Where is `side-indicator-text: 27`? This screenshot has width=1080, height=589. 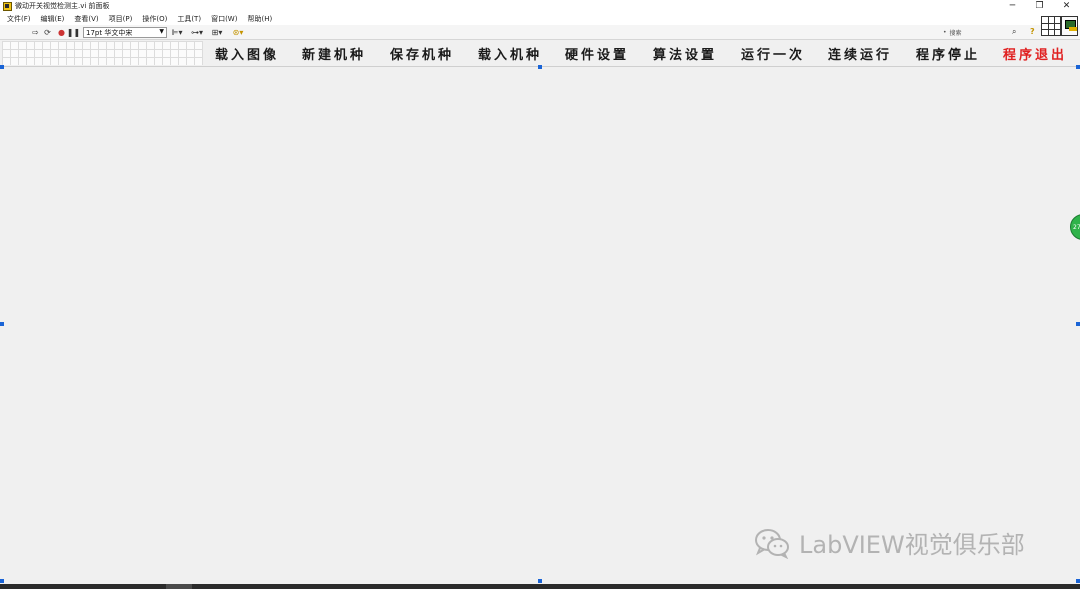
side-indicator-text: 27 is located at coordinates (1076, 227).